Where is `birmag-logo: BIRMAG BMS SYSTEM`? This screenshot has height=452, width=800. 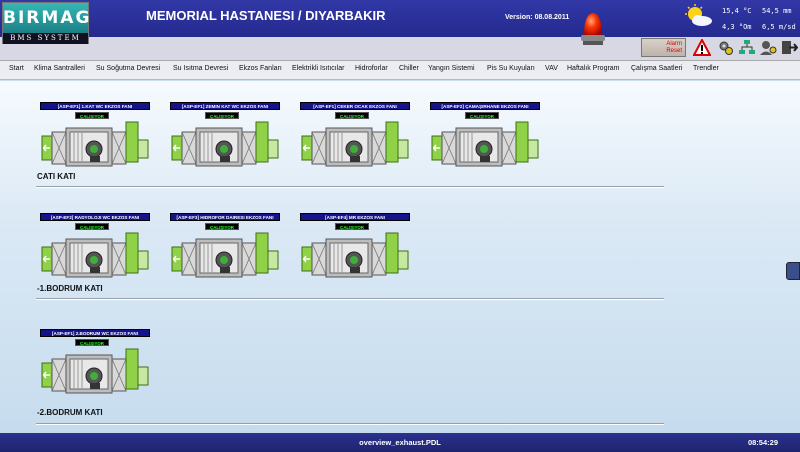
birmag-logo: BIRMAG BMS SYSTEM is located at coordinates (45, 23).